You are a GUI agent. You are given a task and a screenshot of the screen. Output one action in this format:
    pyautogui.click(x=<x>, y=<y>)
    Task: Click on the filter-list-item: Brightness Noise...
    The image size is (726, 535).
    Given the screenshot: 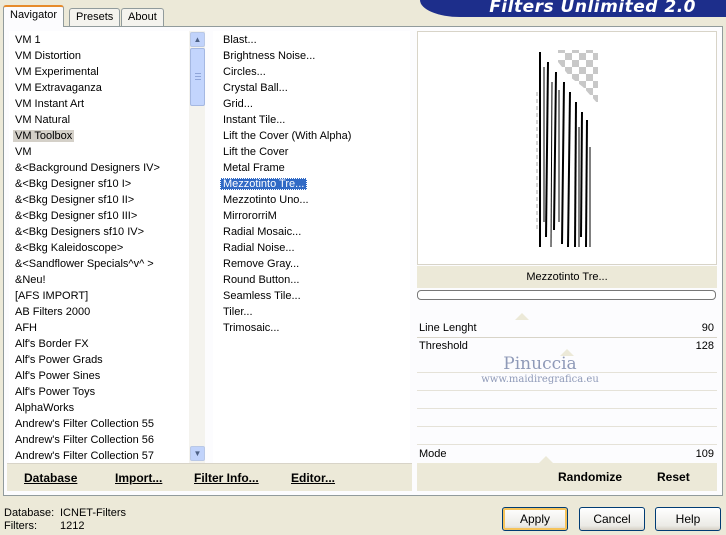 What is the action you would take?
    pyautogui.click(x=314, y=56)
    